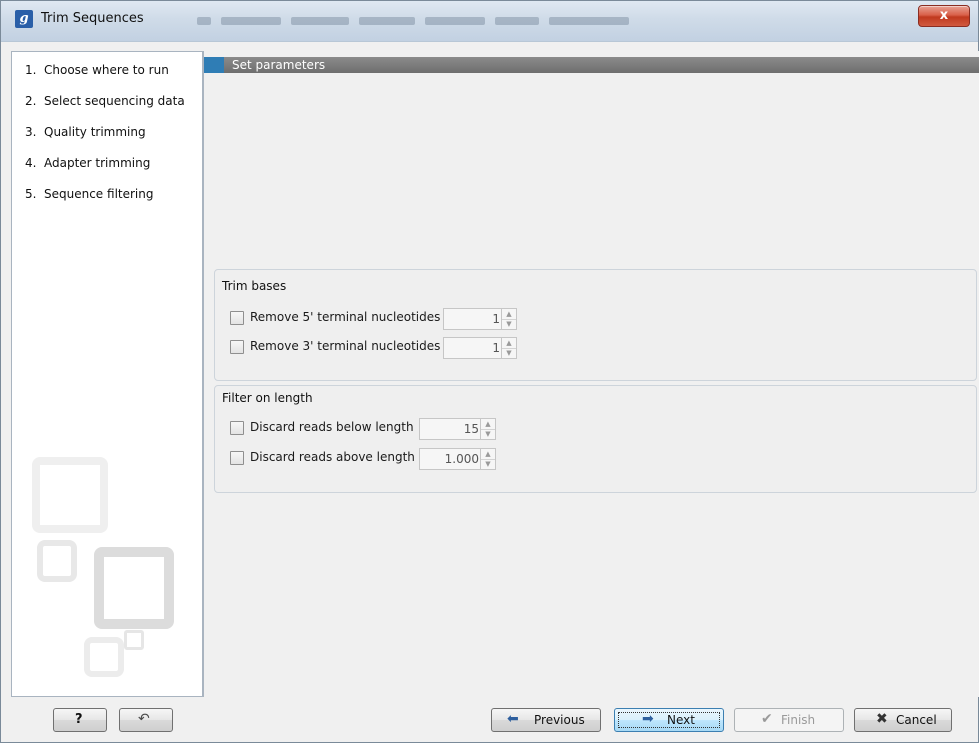 The image size is (979, 743). What do you see at coordinates (95, 132) in the screenshot?
I see `step-label: Quality trimming` at bounding box center [95, 132].